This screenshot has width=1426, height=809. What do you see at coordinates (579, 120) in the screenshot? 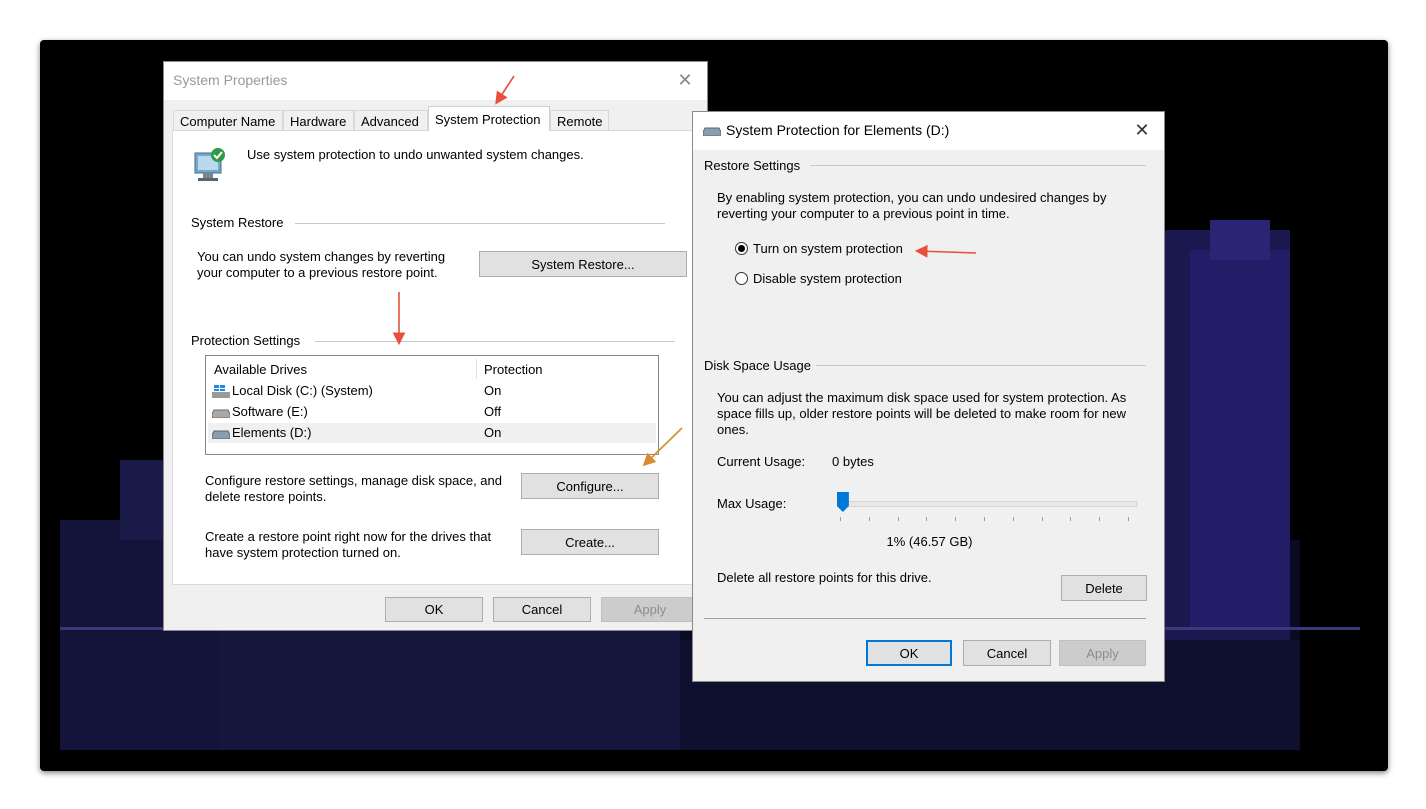
I see `tab-remote: Remote` at bounding box center [579, 120].